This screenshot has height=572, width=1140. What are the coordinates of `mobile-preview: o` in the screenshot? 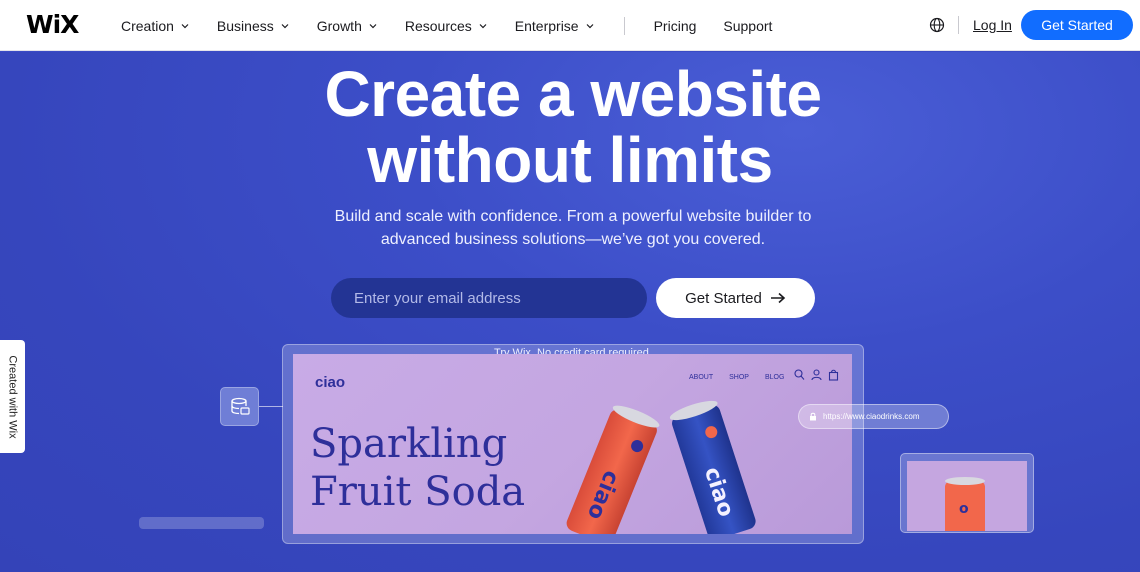 It's located at (967, 496).